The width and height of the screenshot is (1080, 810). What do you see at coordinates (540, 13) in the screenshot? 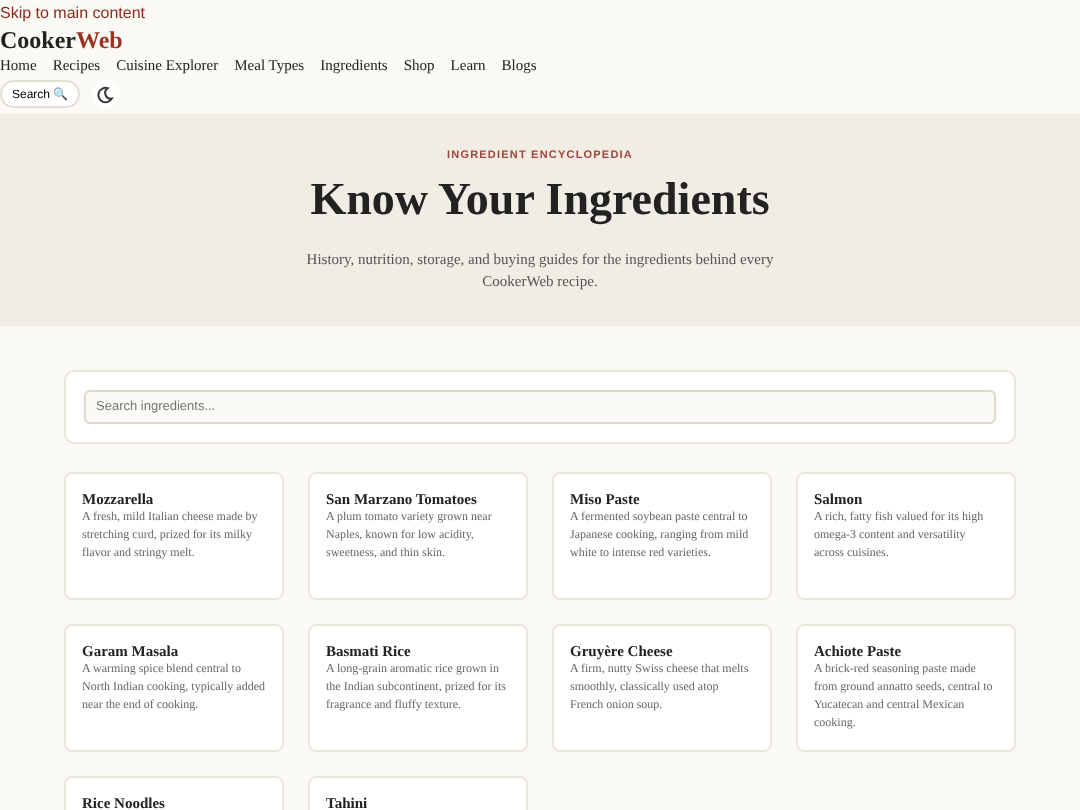
I see `skip-link: Skip to main content` at bounding box center [540, 13].